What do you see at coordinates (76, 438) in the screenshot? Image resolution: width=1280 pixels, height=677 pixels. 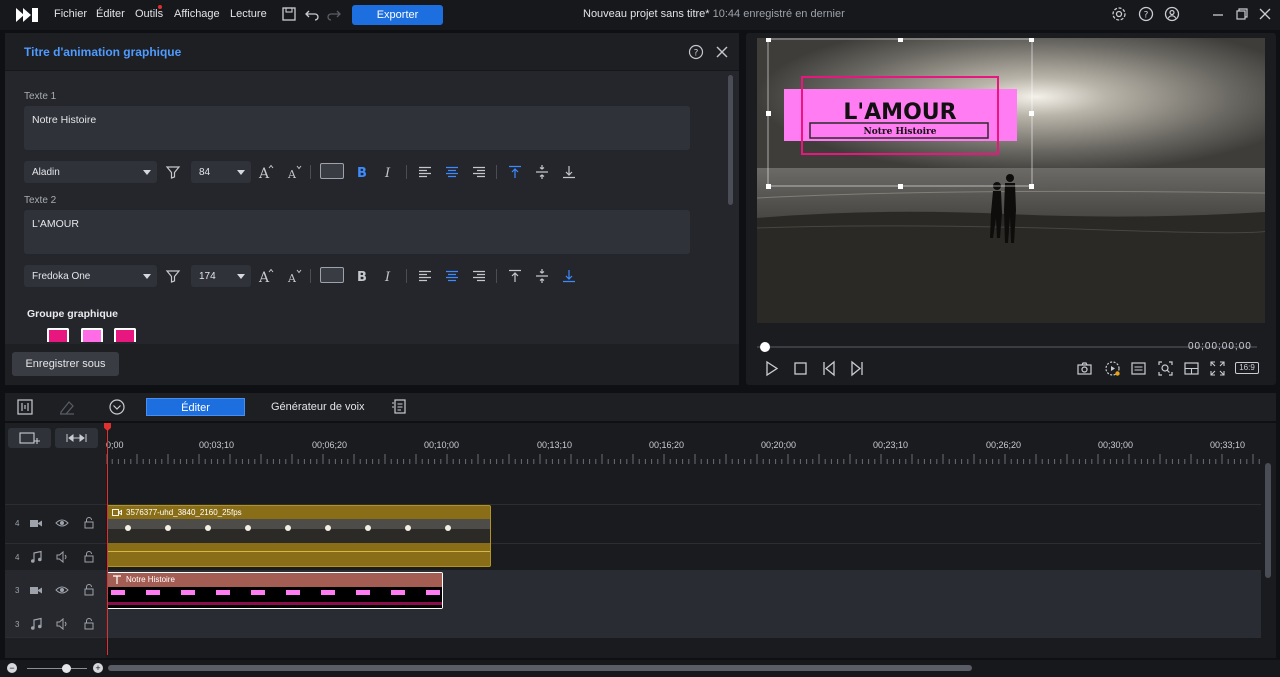 I see `fit-timeline-button` at bounding box center [76, 438].